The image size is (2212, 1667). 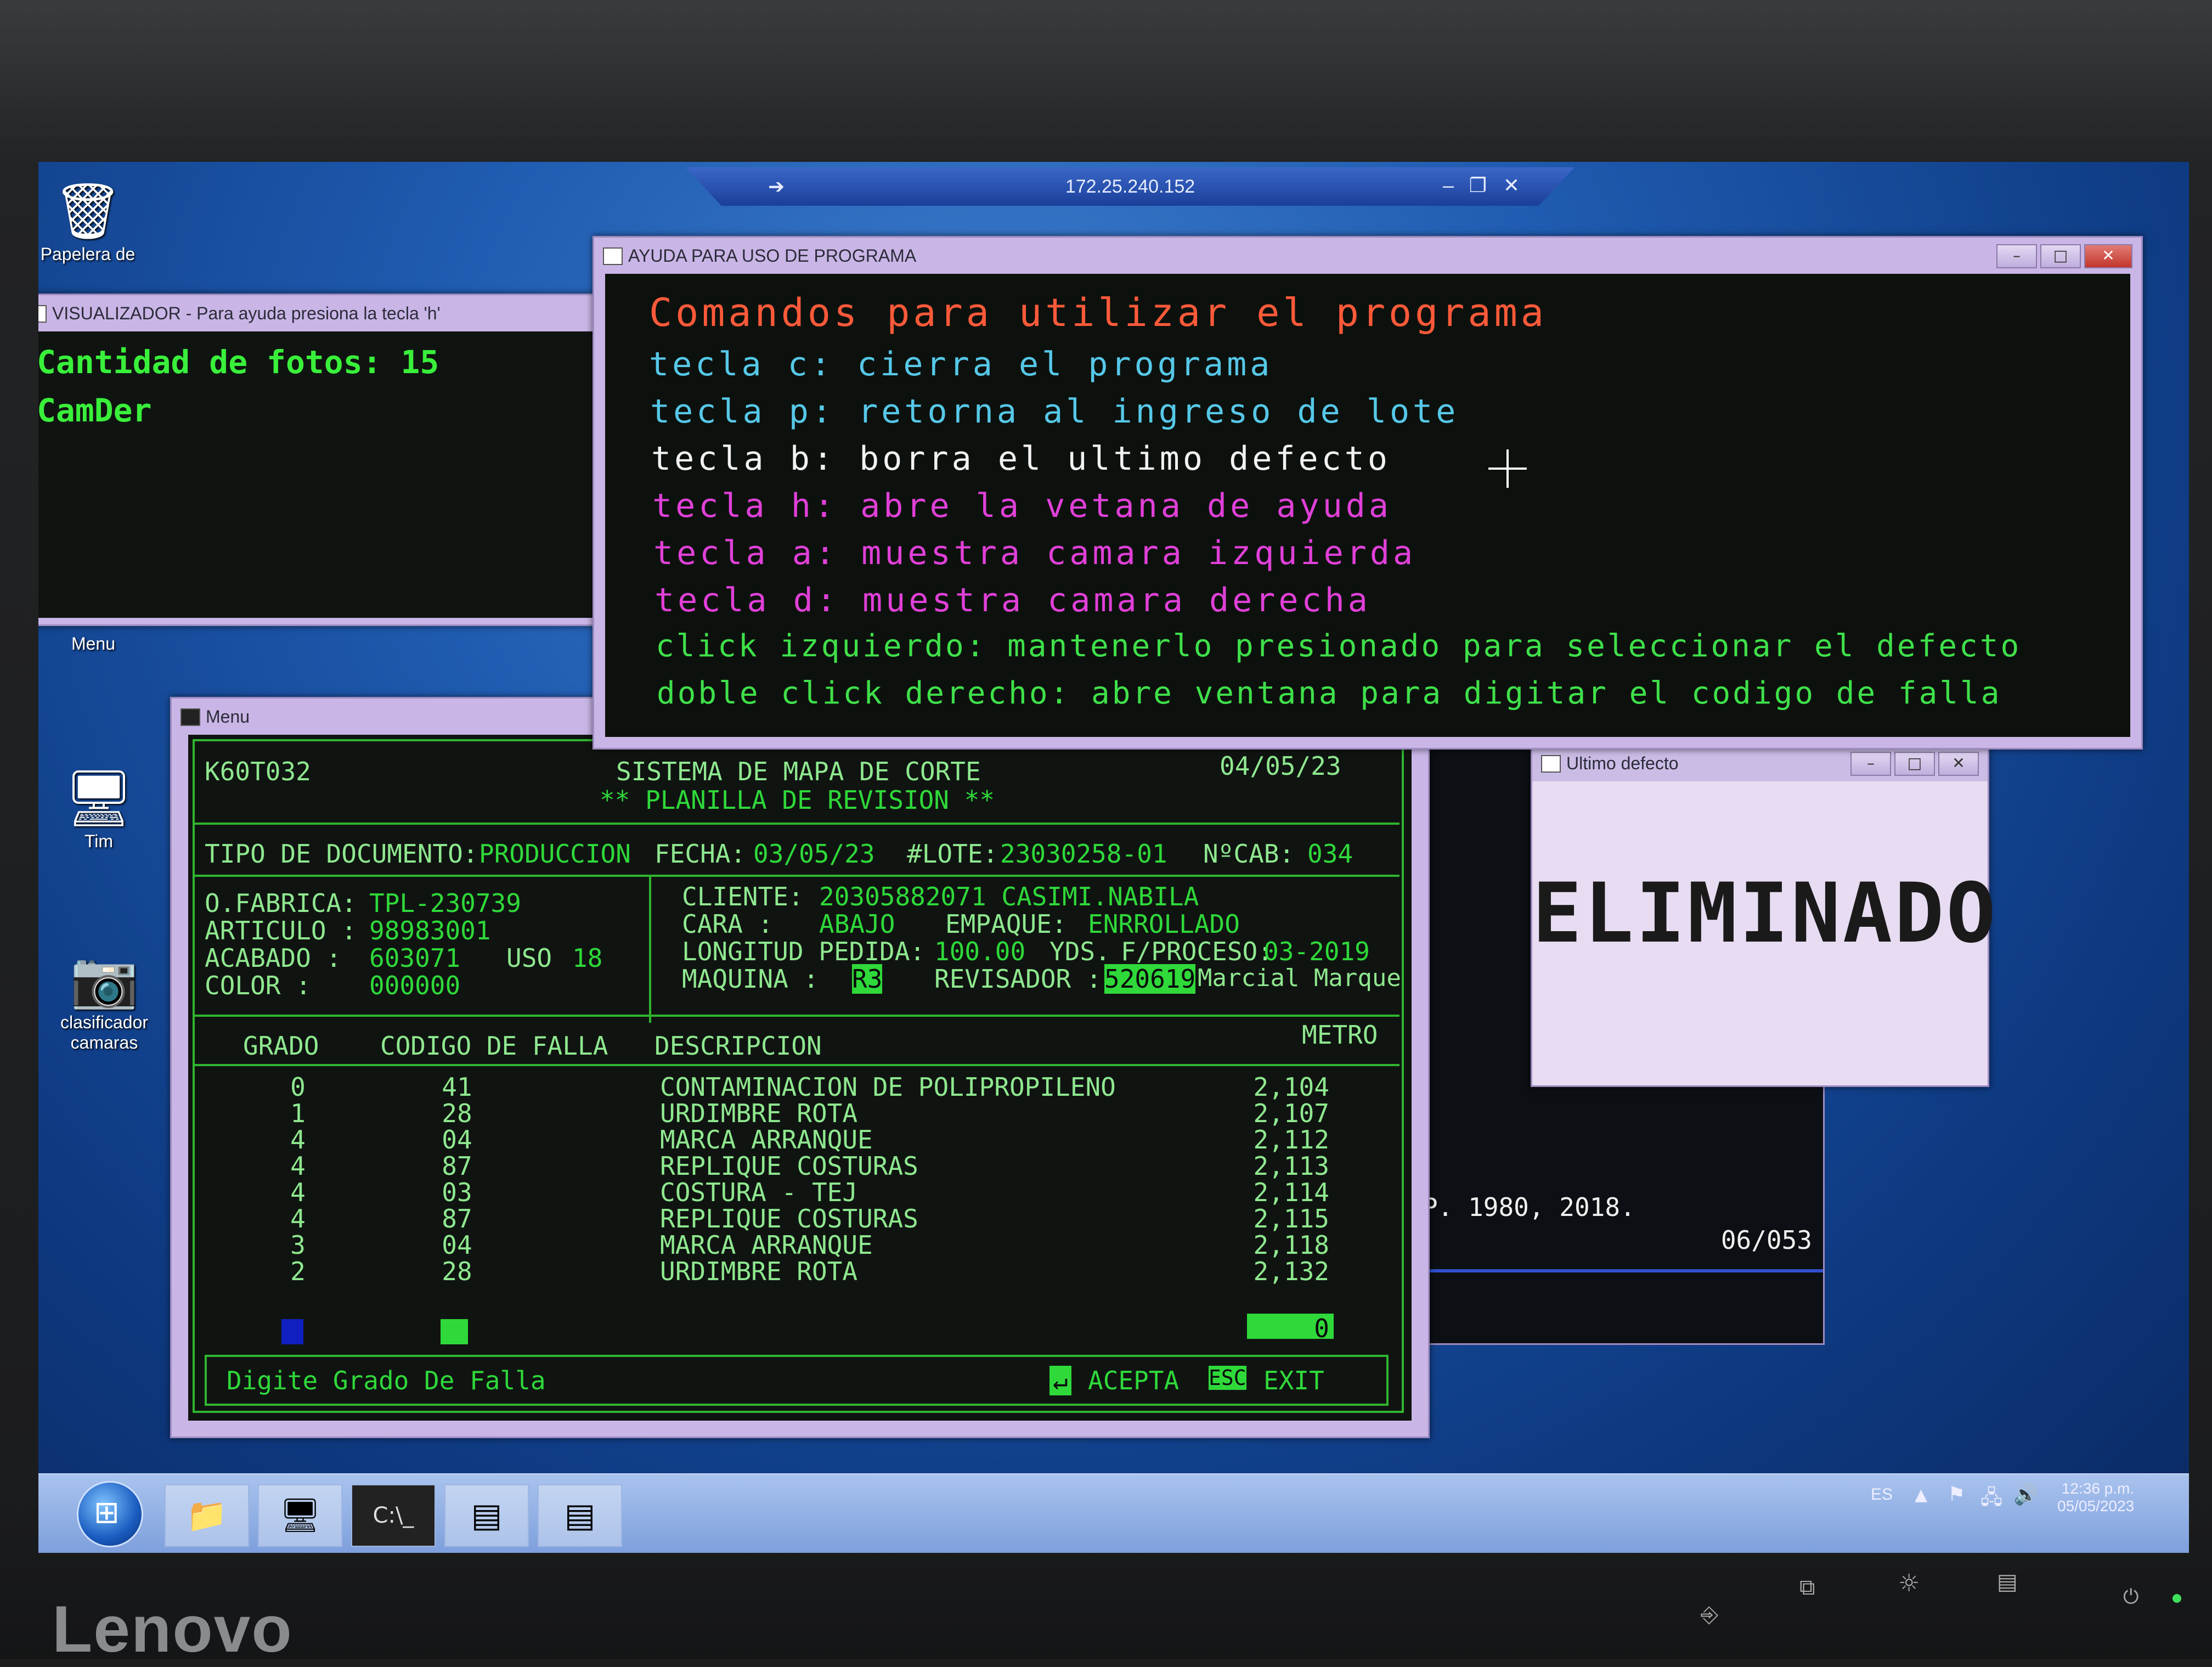 What do you see at coordinates (454, 1331) in the screenshot?
I see `codigo-input-field` at bounding box center [454, 1331].